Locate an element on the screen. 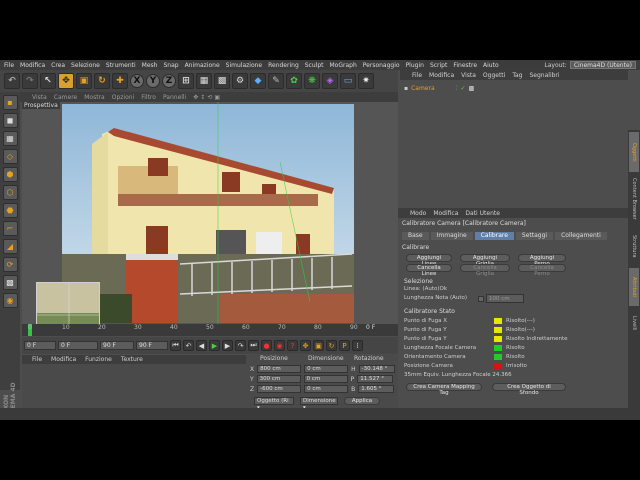 The width and height of the screenshot is (640, 480). dim-x-field: 0 cm is located at coordinates (326, 369).